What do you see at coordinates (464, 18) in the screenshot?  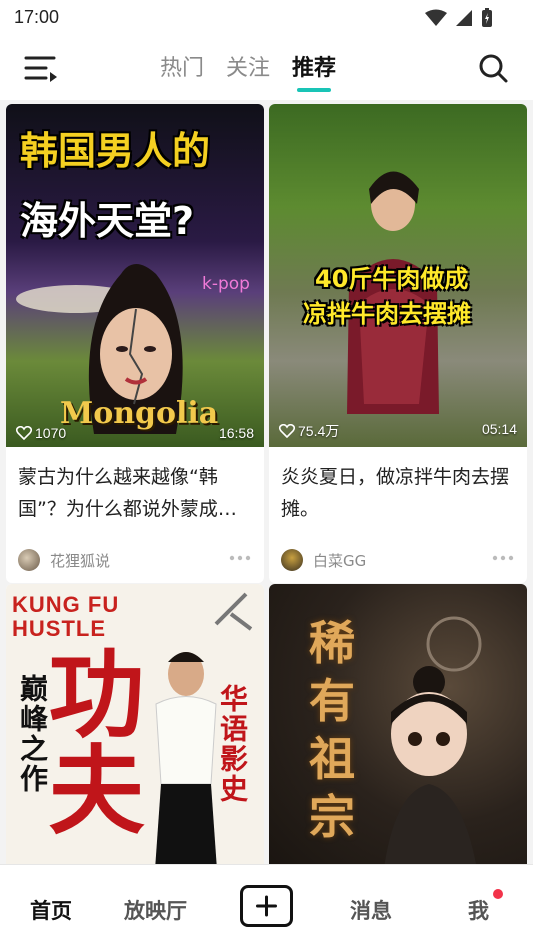 I see `signal-icon` at bounding box center [464, 18].